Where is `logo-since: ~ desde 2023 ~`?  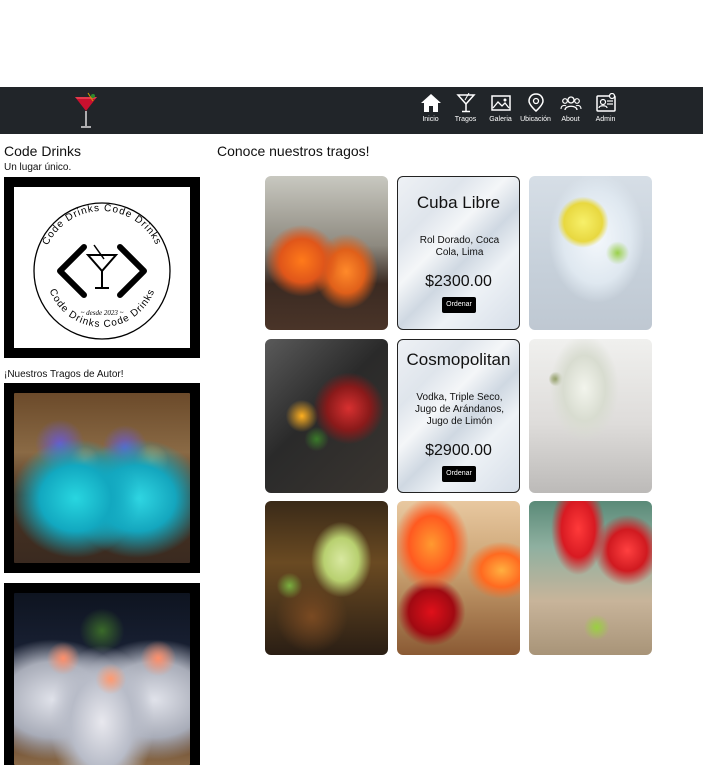
logo-since: ~ desde 2023 ~ is located at coordinates (102, 313).